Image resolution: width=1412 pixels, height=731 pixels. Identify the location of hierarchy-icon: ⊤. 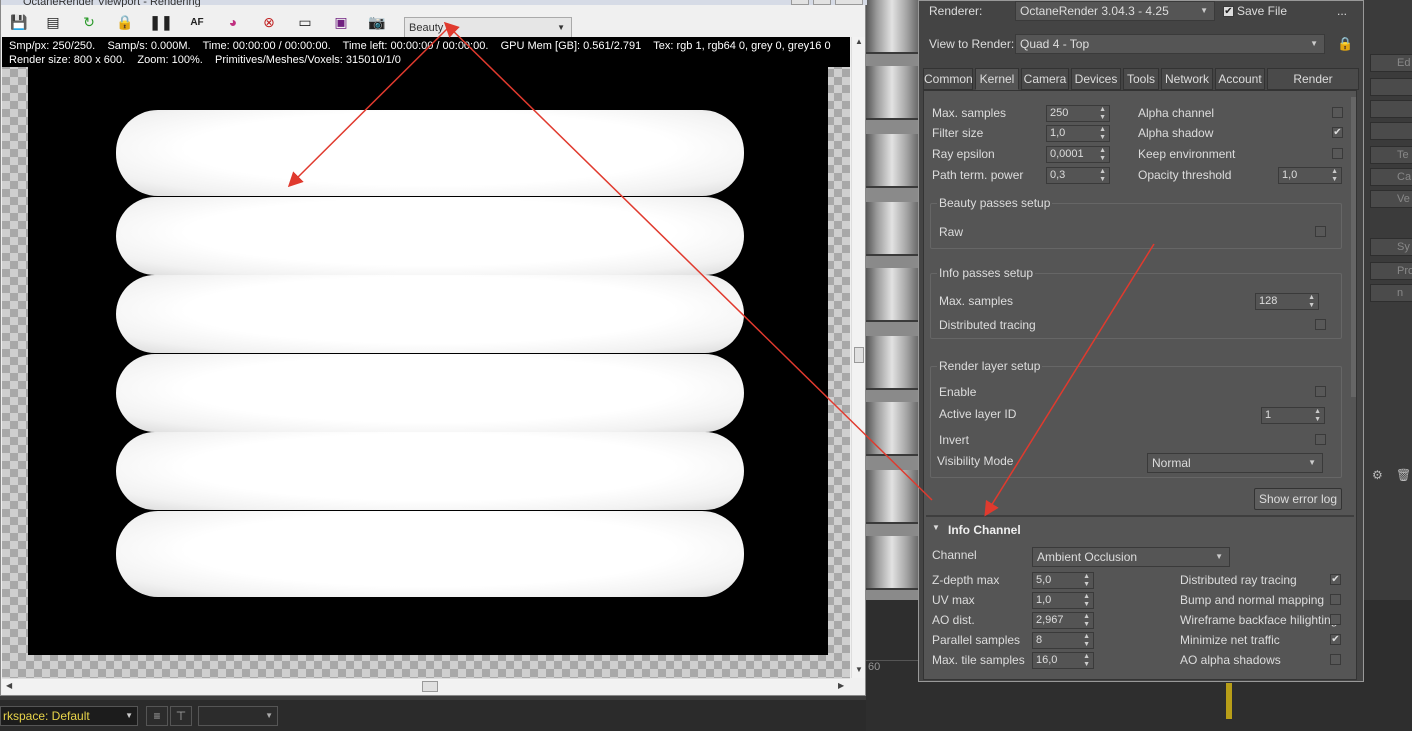
(181, 716).